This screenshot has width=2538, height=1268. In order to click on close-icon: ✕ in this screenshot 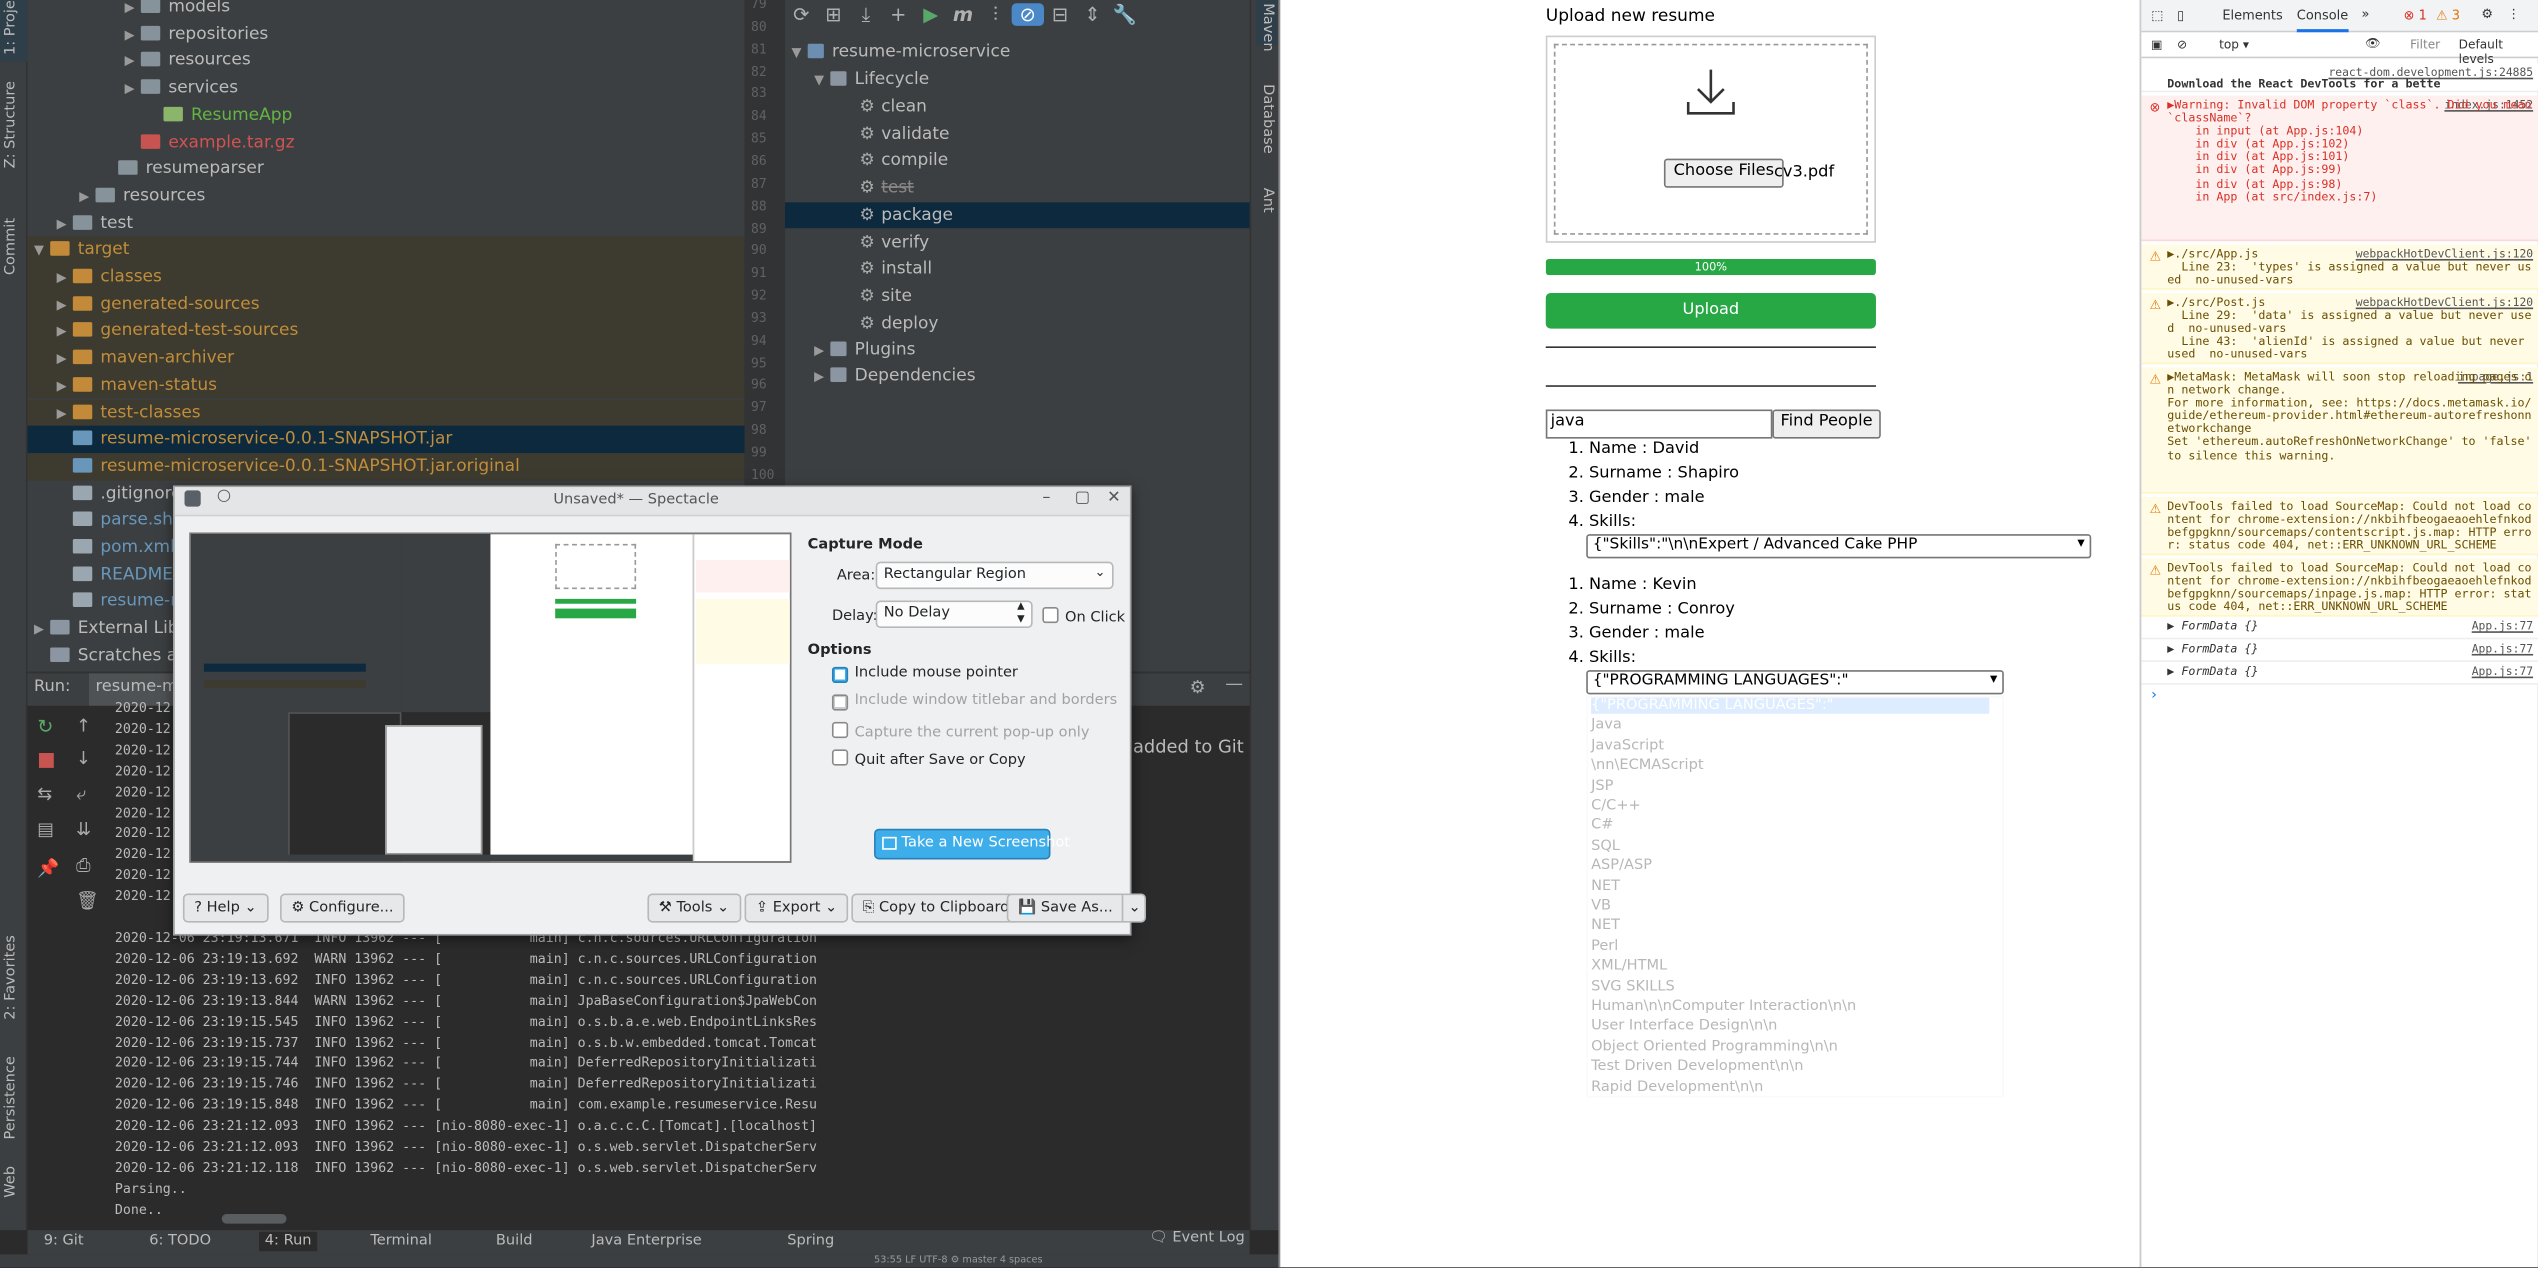, I will do `click(1114, 498)`.